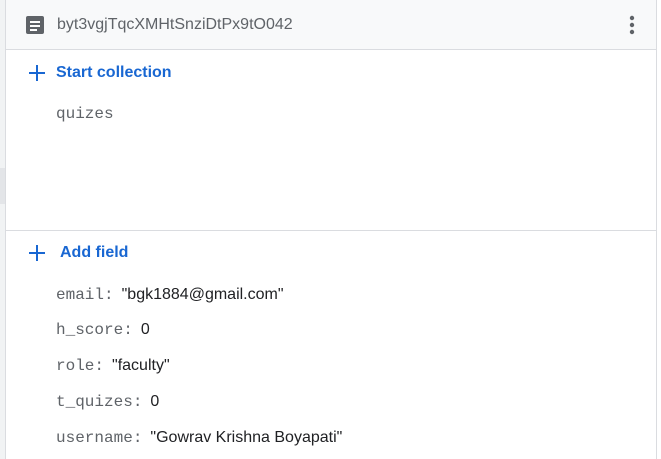  Describe the element at coordinates (175, 24) in the screenshot. I see `document-id: byt3vgjTqcXMHtSnziDtPx9tO042` at that location.